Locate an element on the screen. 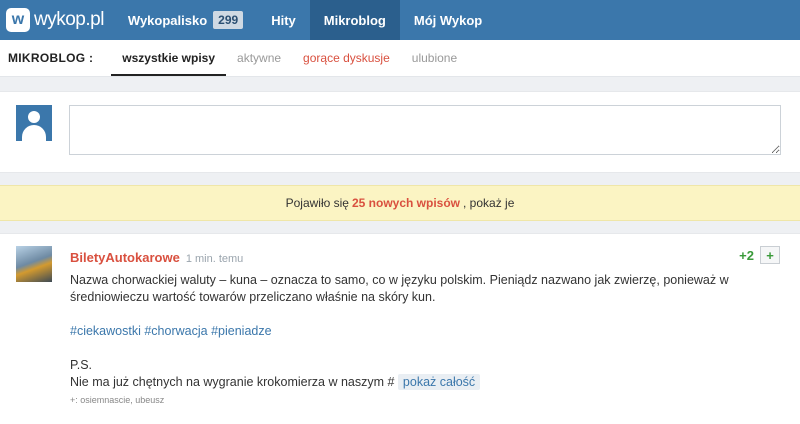 The width and height of the screenshot is (800, 424). entry-header: BiletyAutokarowe 1 min. temu is located at coordinates (156, 257).